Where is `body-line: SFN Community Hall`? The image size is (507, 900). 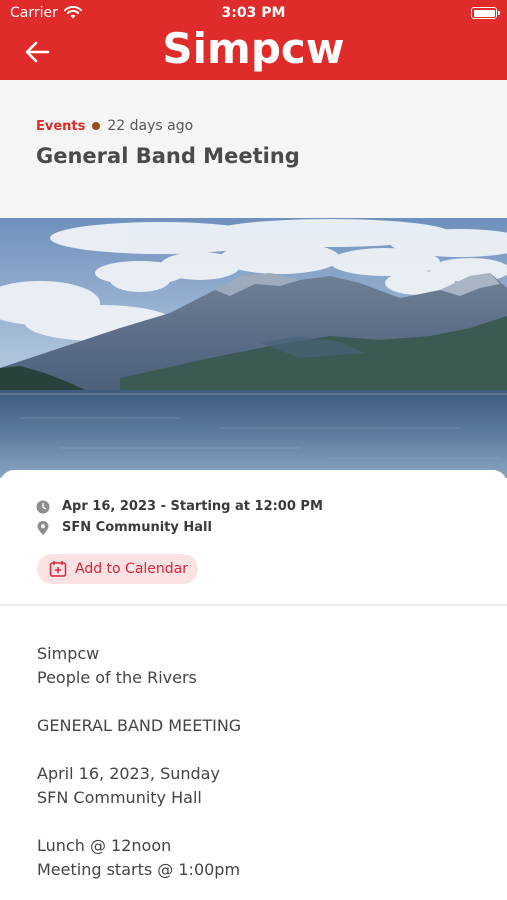 body-line: SFN Community Hall is located at coordinates (119, 797).